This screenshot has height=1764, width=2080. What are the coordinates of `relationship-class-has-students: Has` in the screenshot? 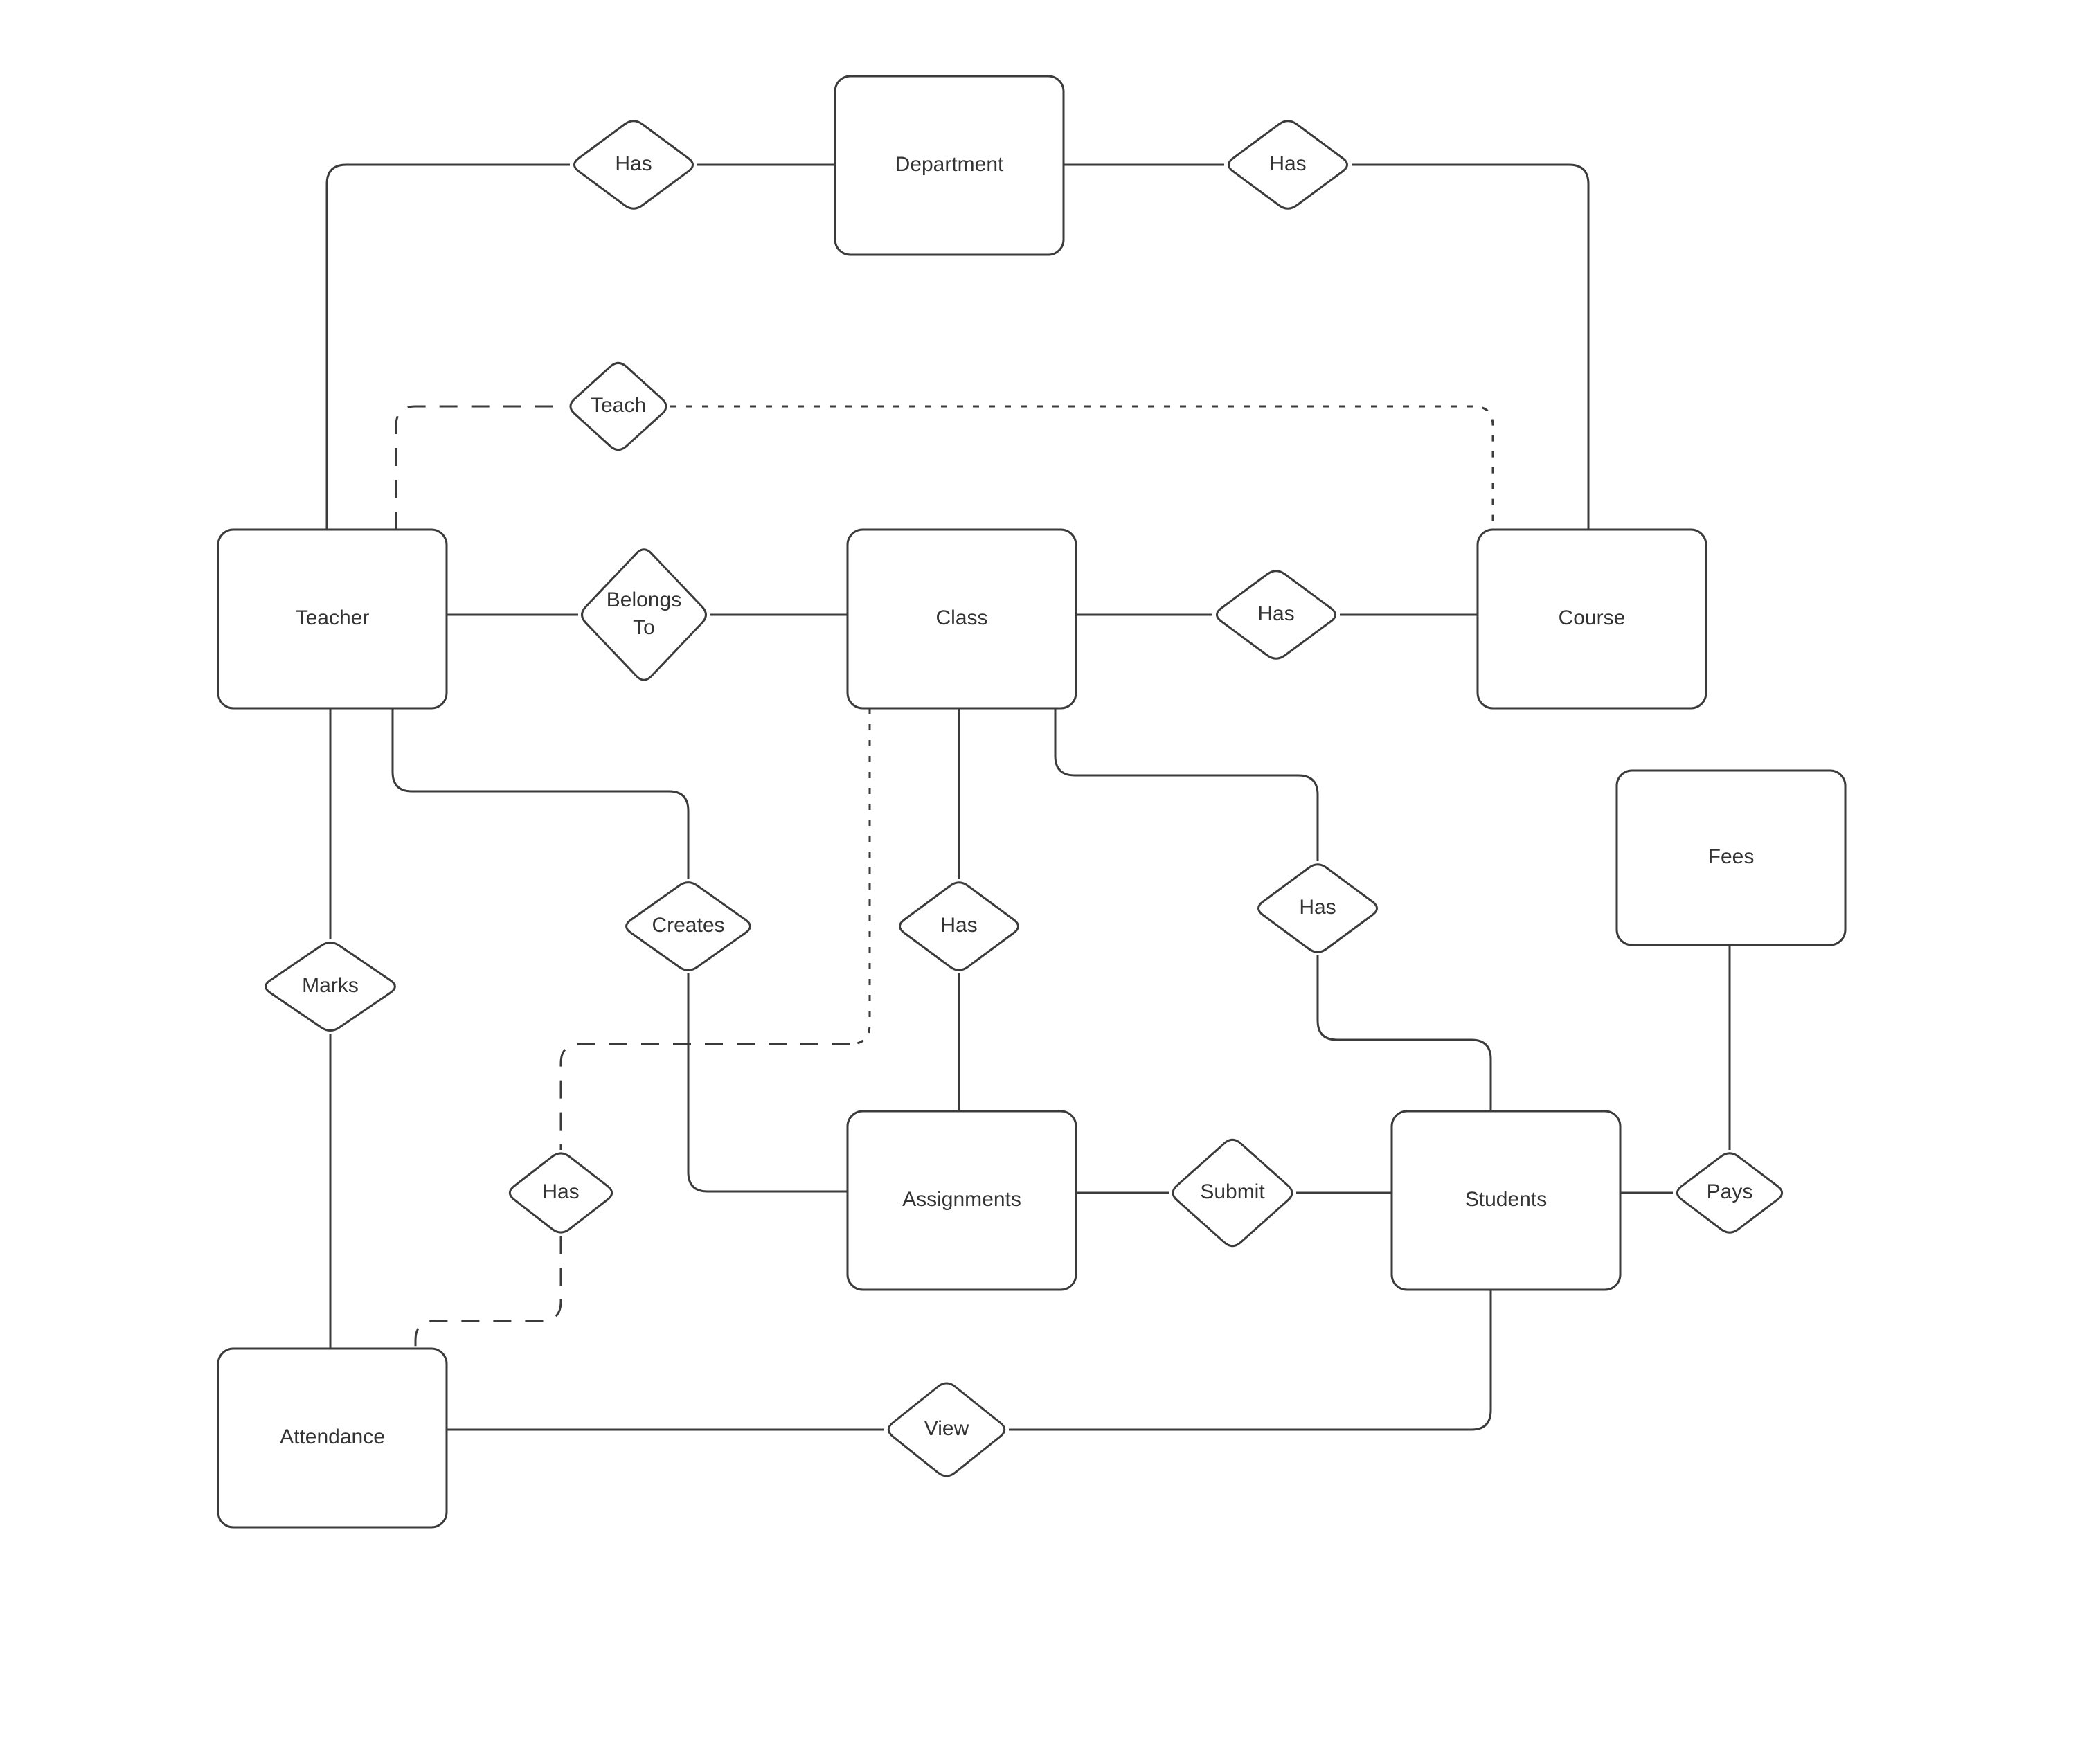 It's located at (1318, 908).